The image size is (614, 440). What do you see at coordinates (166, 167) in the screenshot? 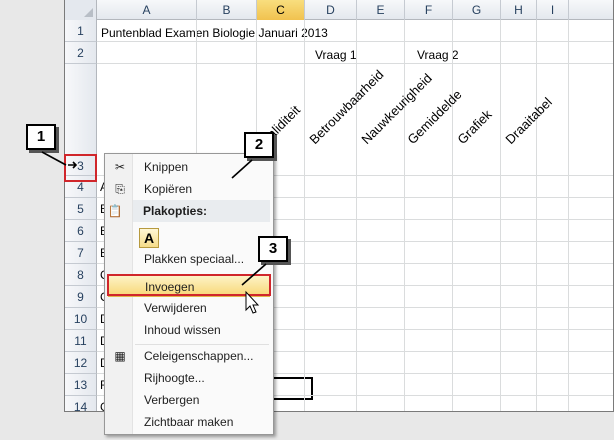
I see `menu-label-cut: Knippen` at bounding box center [166, 167].